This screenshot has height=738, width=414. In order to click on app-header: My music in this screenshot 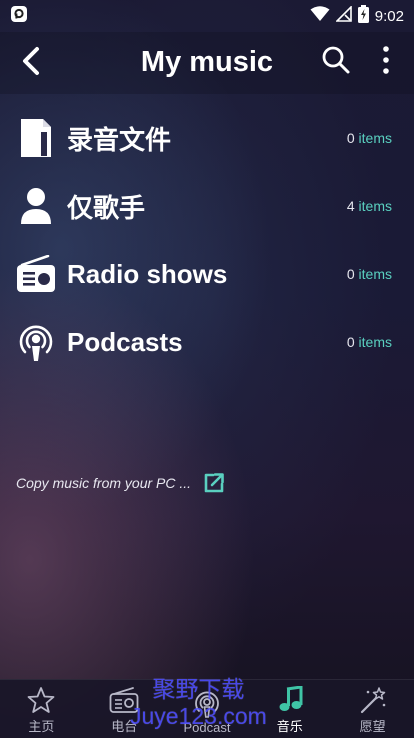, I will do `click(207, 63)`.